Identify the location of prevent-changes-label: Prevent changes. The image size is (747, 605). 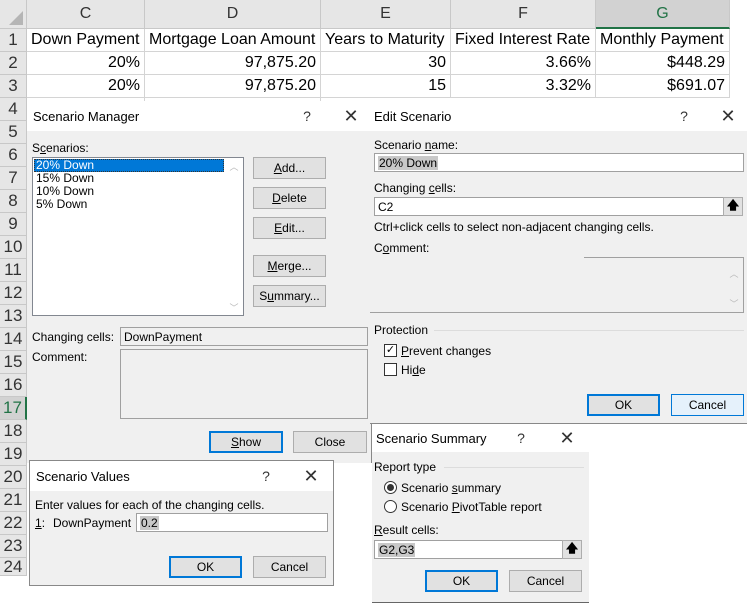
(446, 351).